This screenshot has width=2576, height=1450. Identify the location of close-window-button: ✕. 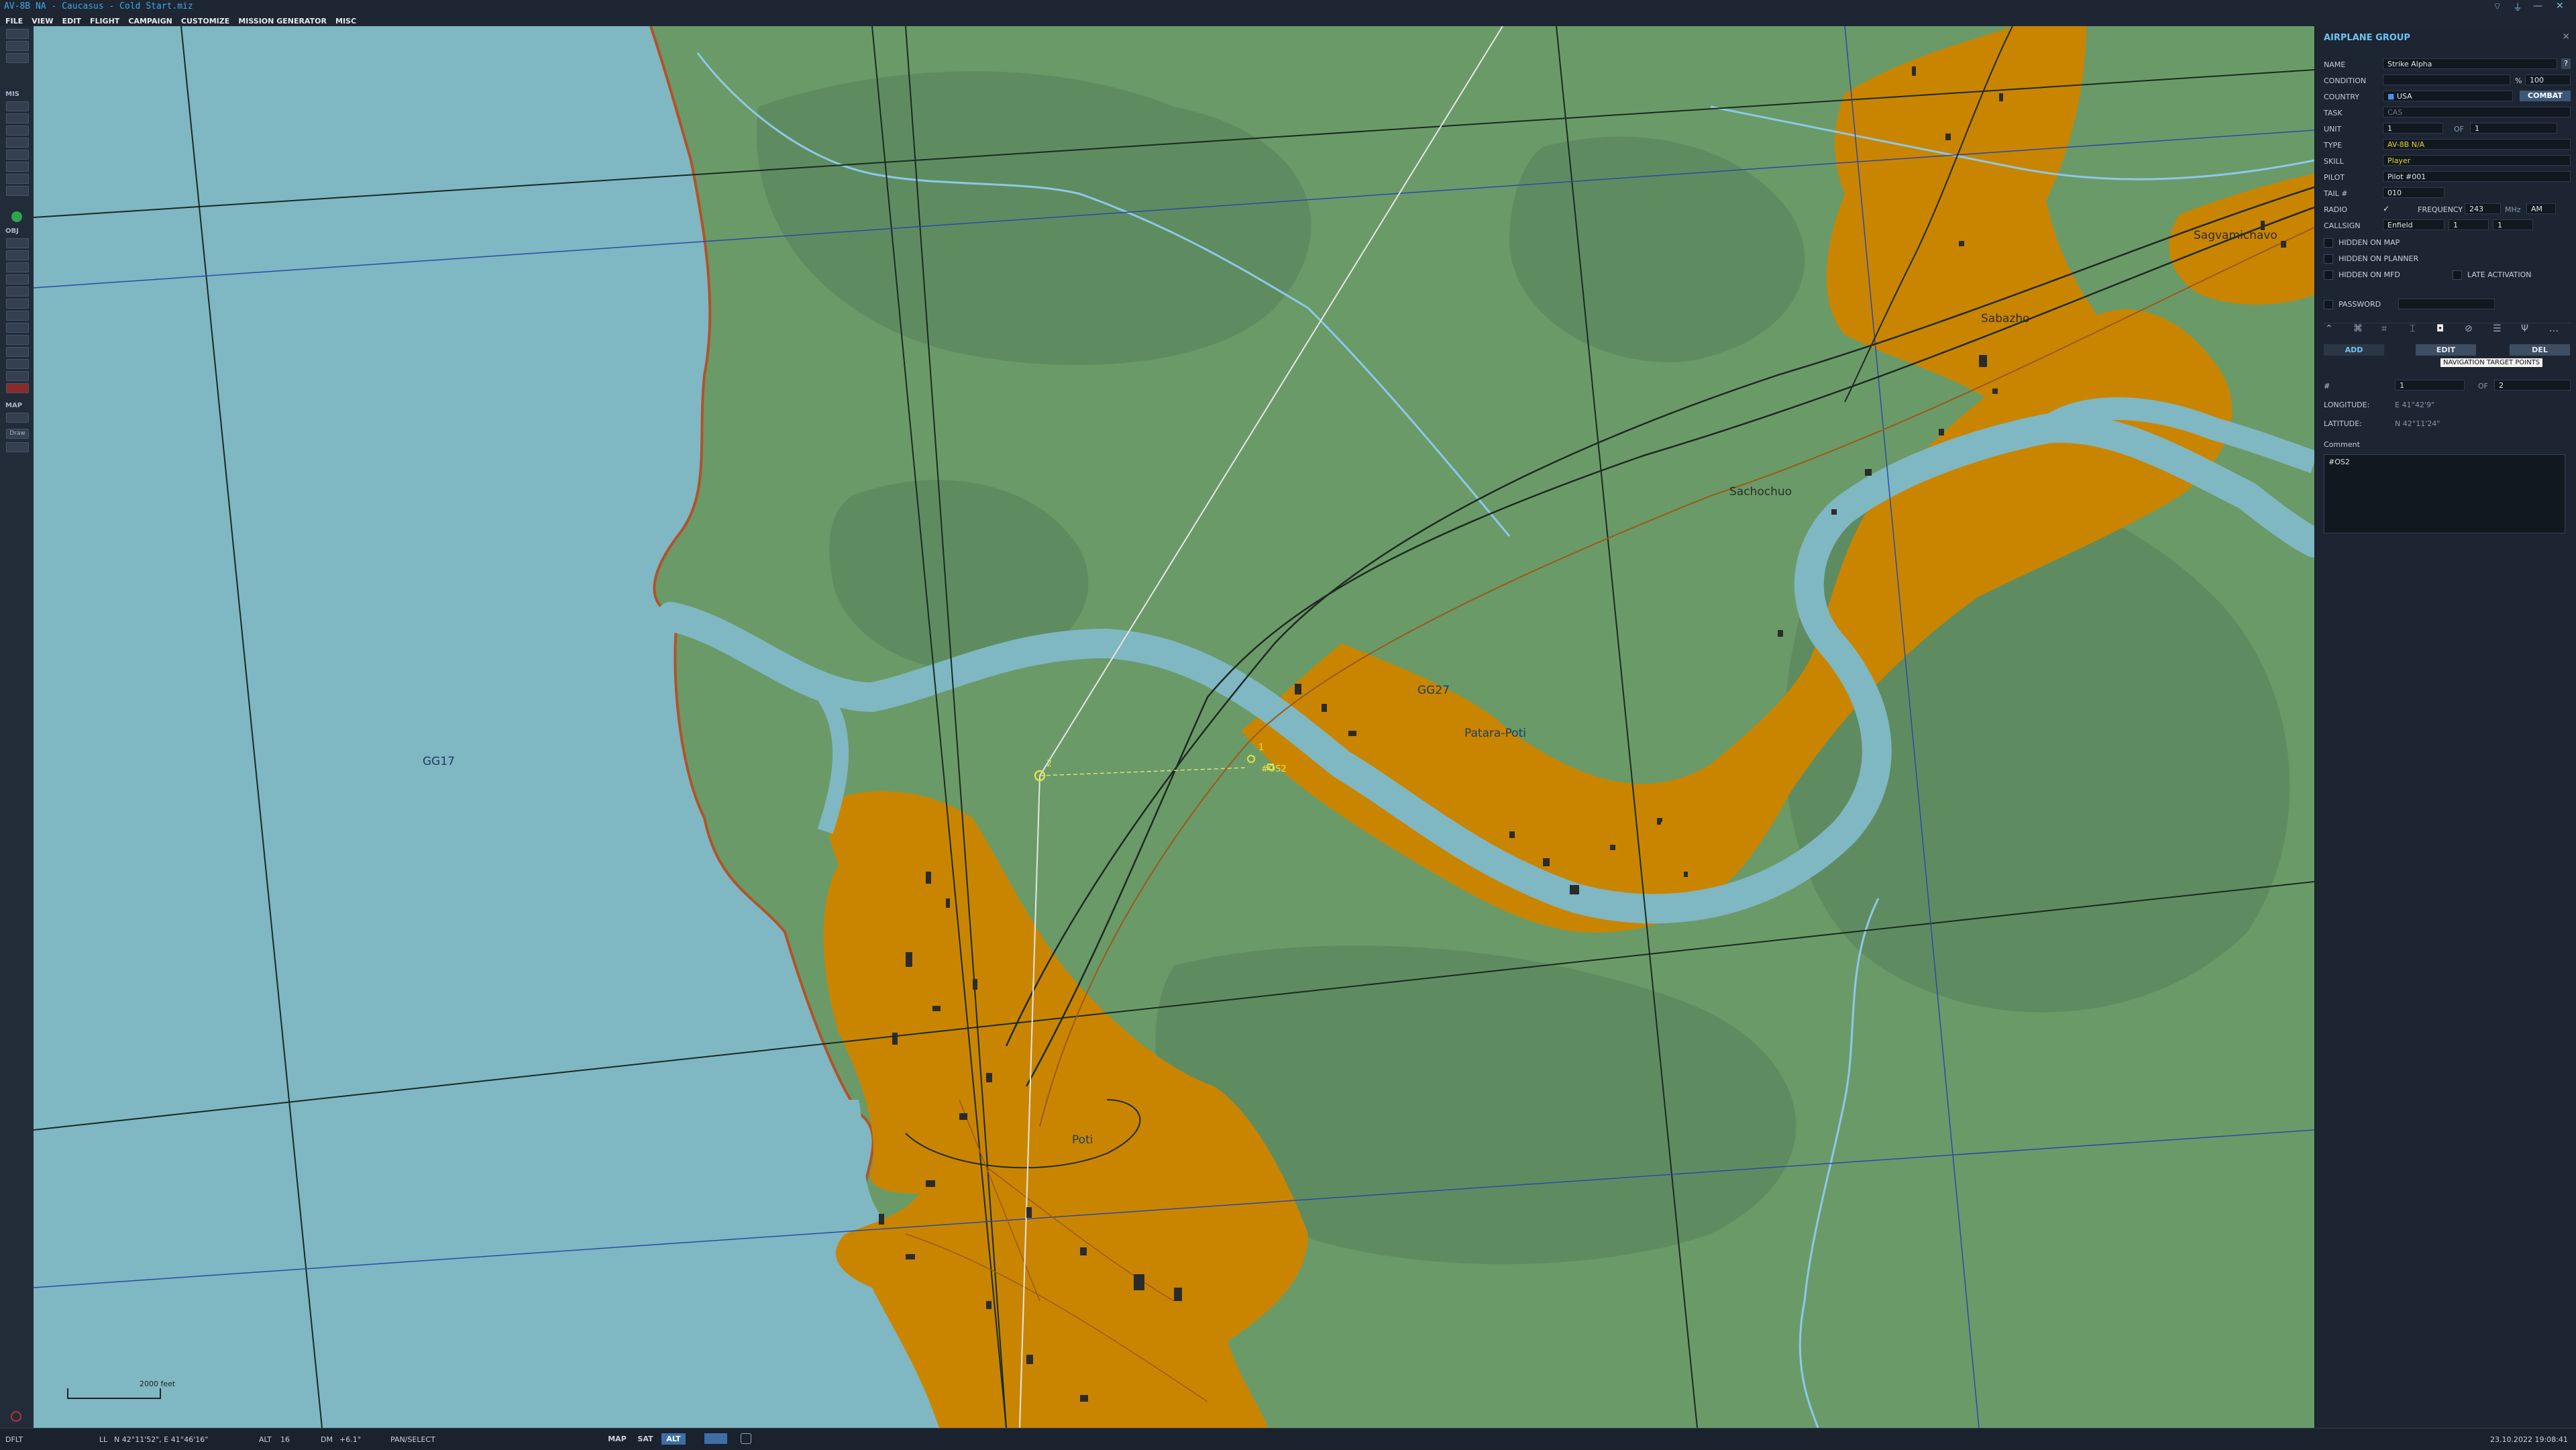
(2560, 6).